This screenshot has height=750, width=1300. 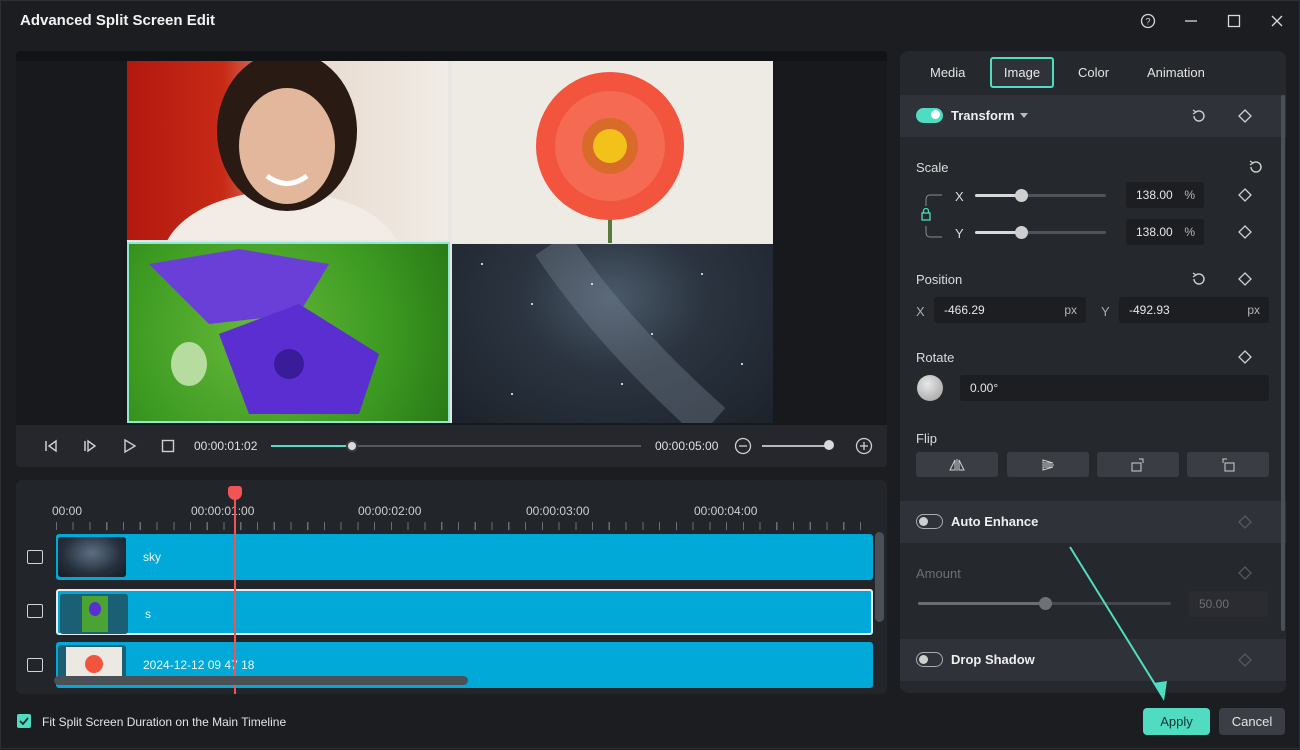 What do you see at coordinates (993, 659) in the screenshot?
I see `drop-shadow-title: Drop Shadow` at bounding box center [993, 659].